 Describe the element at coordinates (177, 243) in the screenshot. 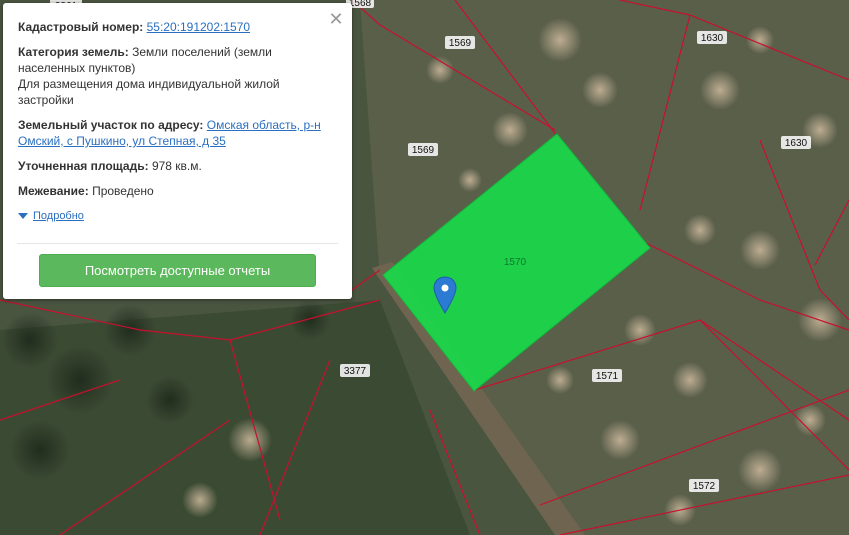

I see `popup-divider` at that location.